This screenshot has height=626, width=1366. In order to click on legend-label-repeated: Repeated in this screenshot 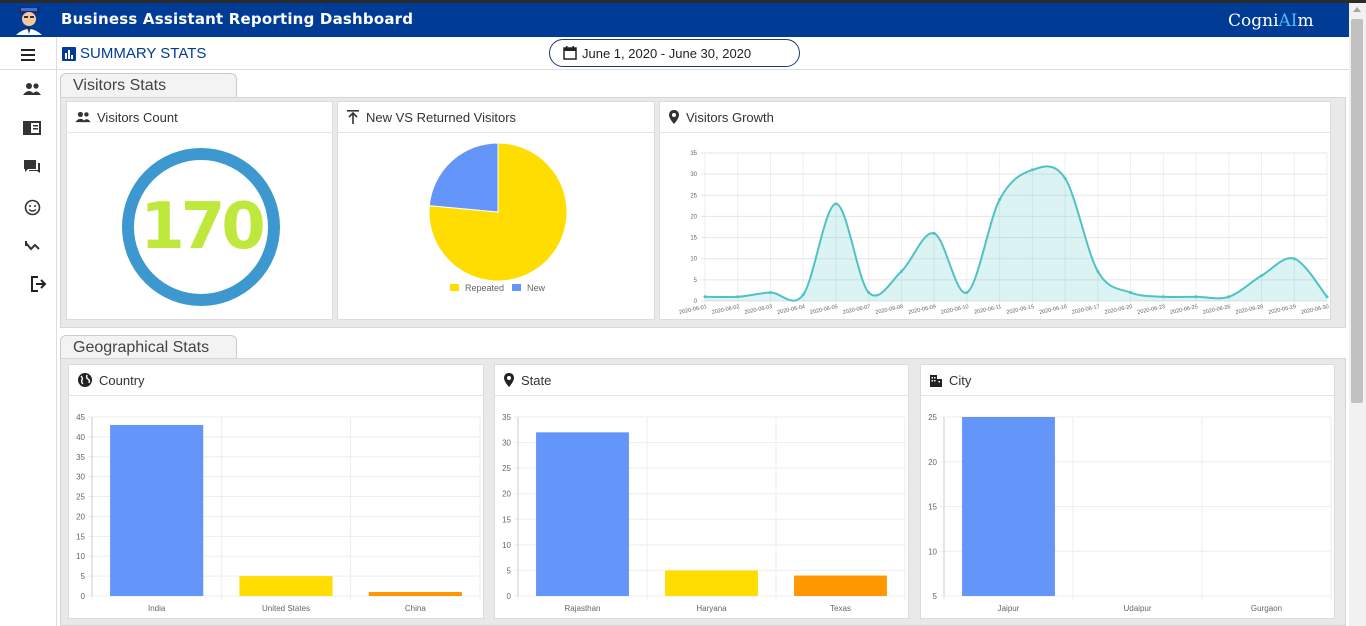, I will do `click(484, 288)`.